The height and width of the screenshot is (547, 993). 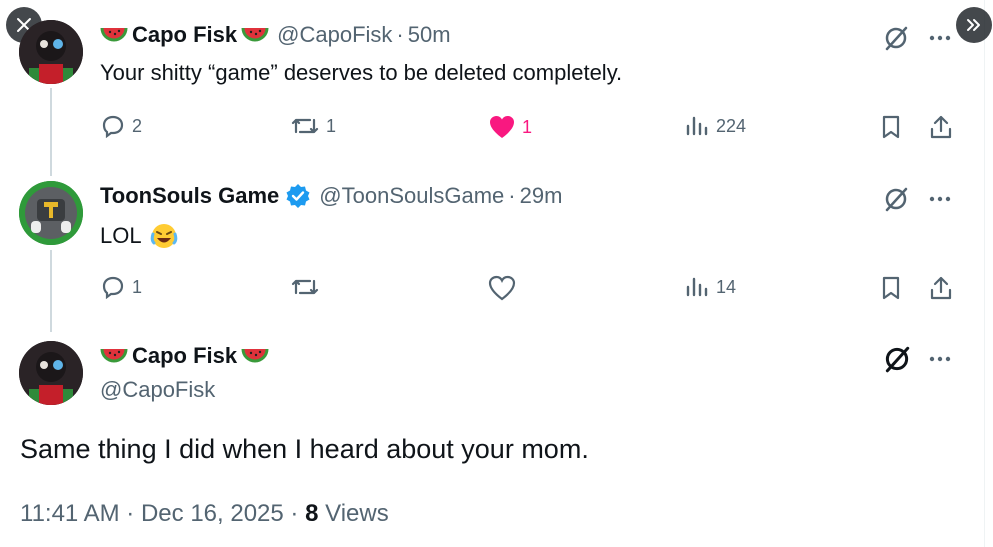 I want to click on post-date: Dec 16, 2025, so click(x=212, y=513).